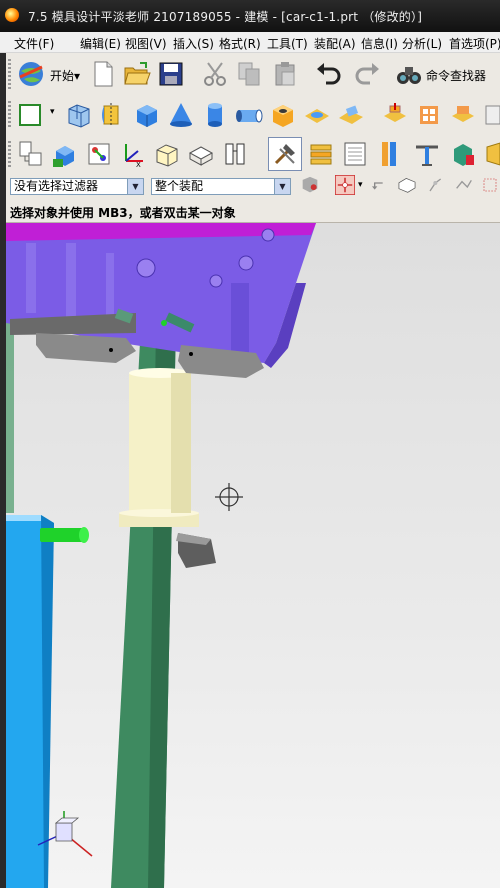 This screenshot has height=888, width=500. What do you see at coordinates (321, 154) in the screenshot?
I see `layer-icon` at bounding box center [321, 154].